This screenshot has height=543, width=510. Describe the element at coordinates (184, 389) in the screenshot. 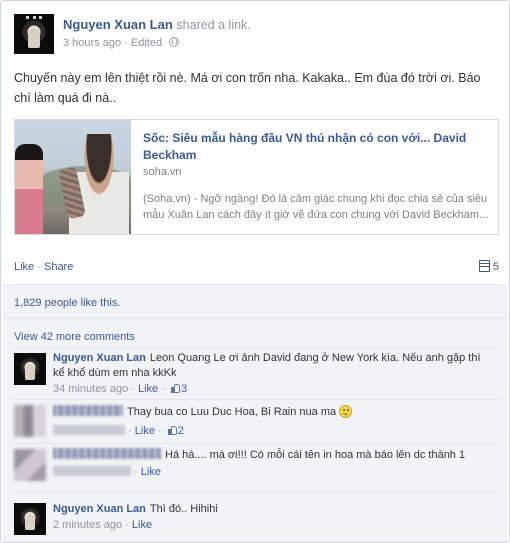

I see `comment-like-count: 3` at that location.